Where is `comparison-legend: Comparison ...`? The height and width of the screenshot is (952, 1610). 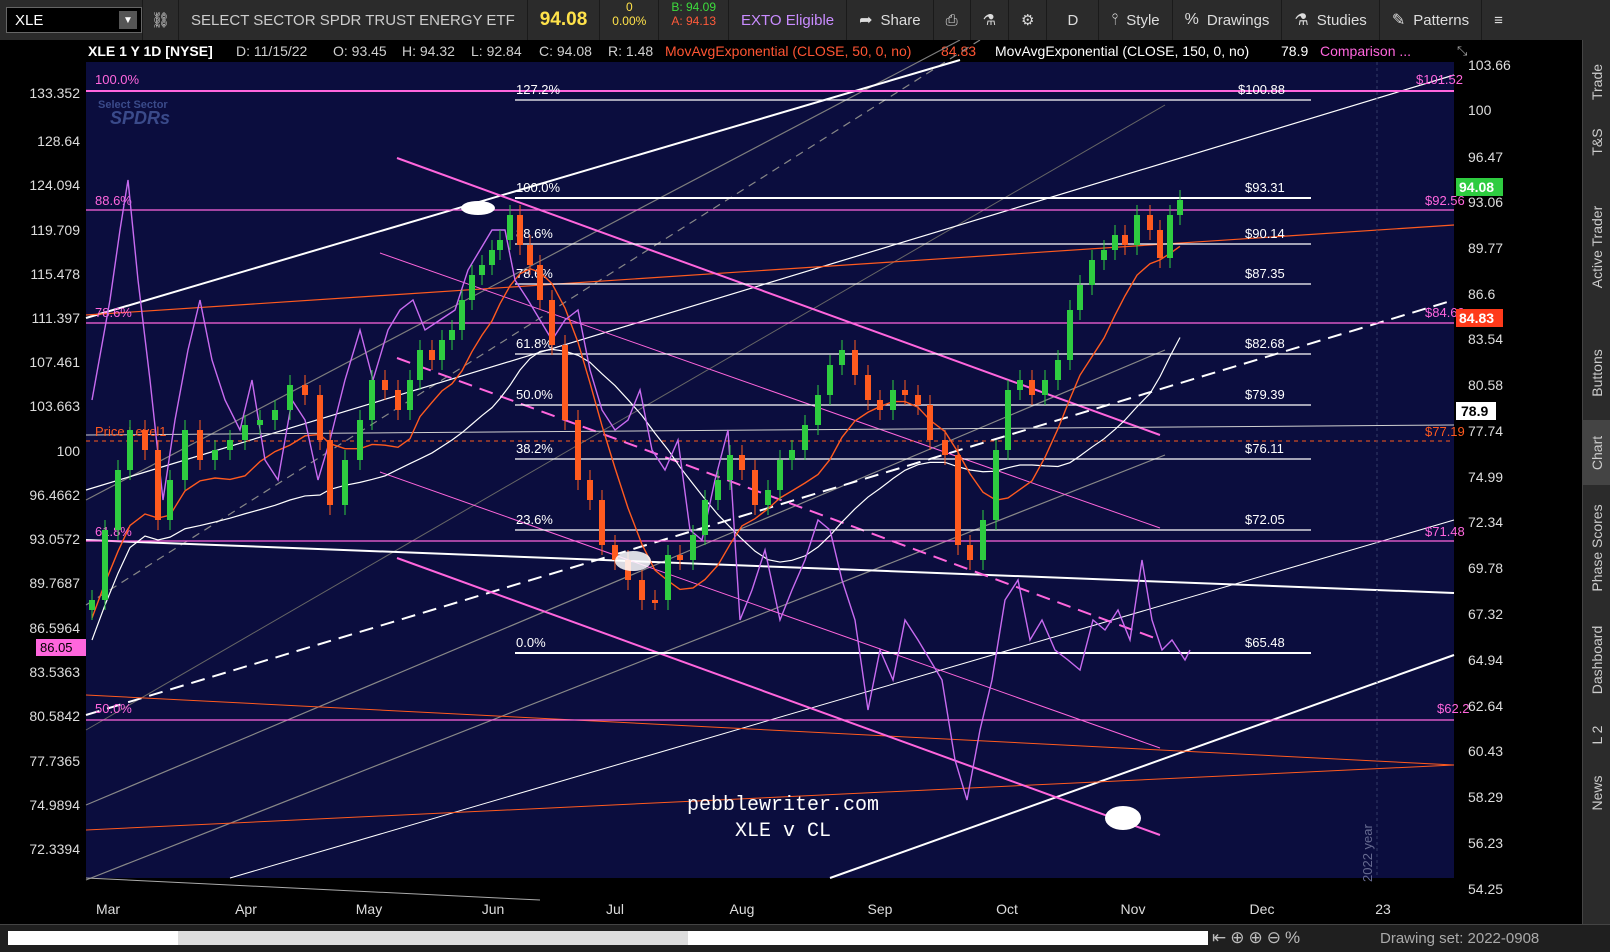
comparison-legend: Comparison ... is located at coordinates (1365, 51).